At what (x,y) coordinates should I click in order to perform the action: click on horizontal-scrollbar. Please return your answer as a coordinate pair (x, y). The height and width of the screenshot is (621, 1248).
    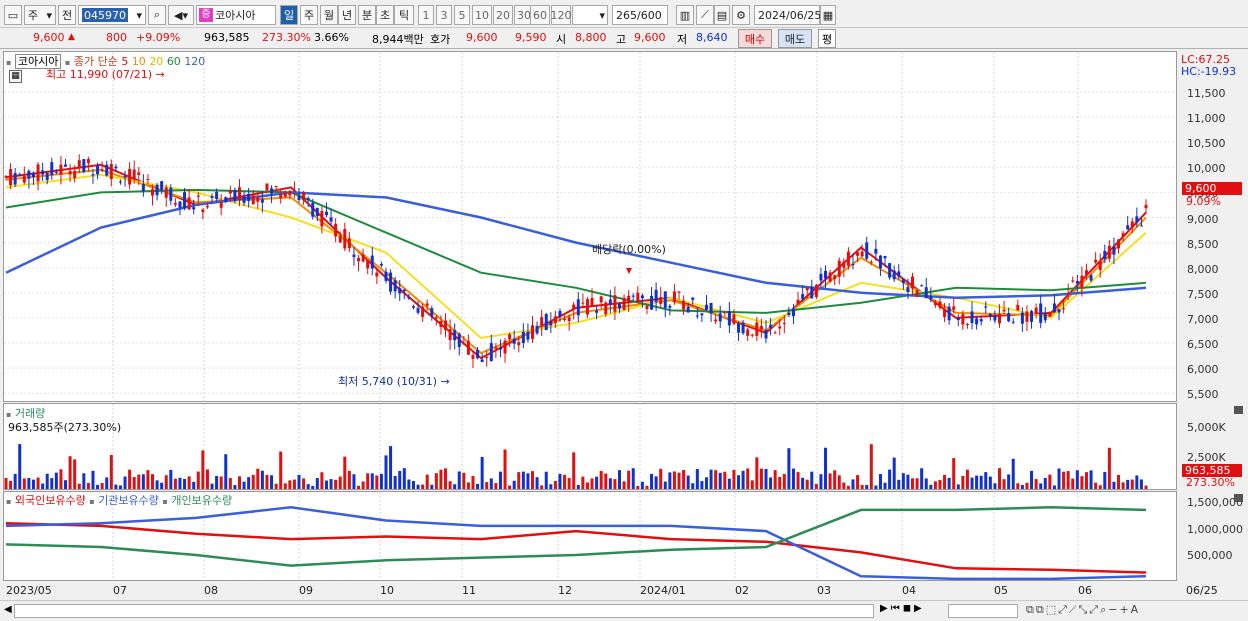
    Looking at the image, I should click on (444, 611).